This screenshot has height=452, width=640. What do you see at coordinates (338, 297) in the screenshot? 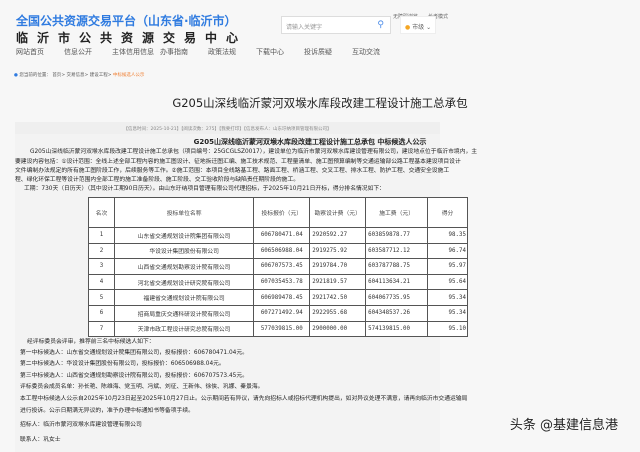
I see `design-fee-cell: 2921742.50` at bounding box center [338, 297].